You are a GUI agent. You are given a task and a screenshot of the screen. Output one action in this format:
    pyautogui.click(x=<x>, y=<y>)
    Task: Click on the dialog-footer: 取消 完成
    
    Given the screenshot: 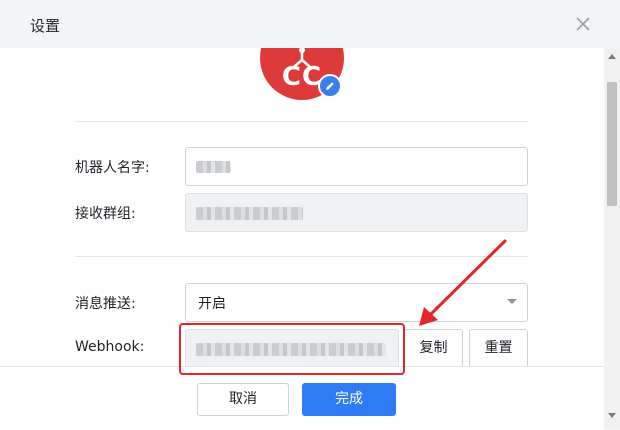 What is the action you would take?
    pyautogui.click(x=302, y=398)
    